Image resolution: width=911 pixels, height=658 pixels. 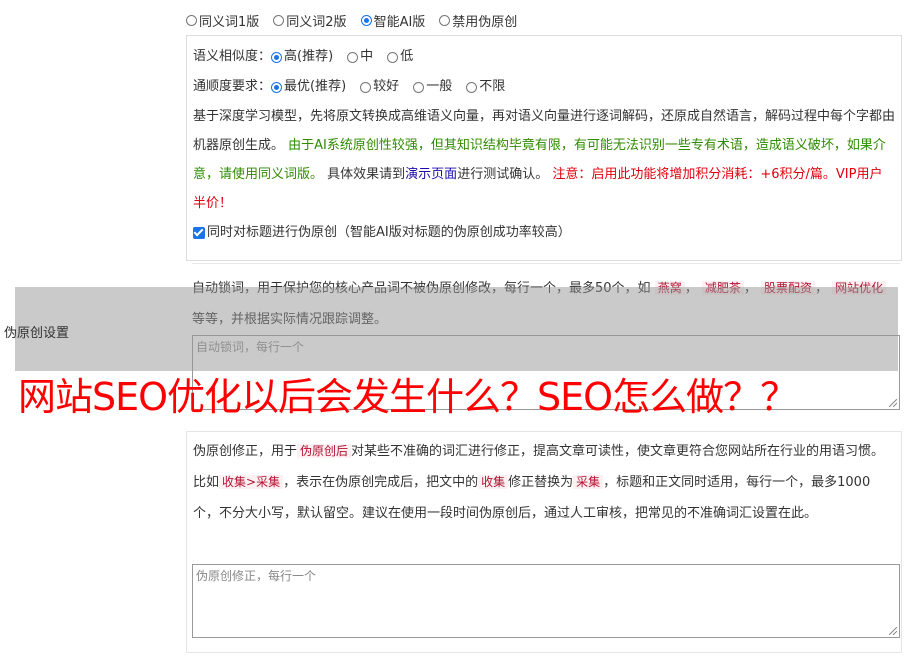 I want to click on settings-label: 伪原创设置, so click(x=37, y=333).